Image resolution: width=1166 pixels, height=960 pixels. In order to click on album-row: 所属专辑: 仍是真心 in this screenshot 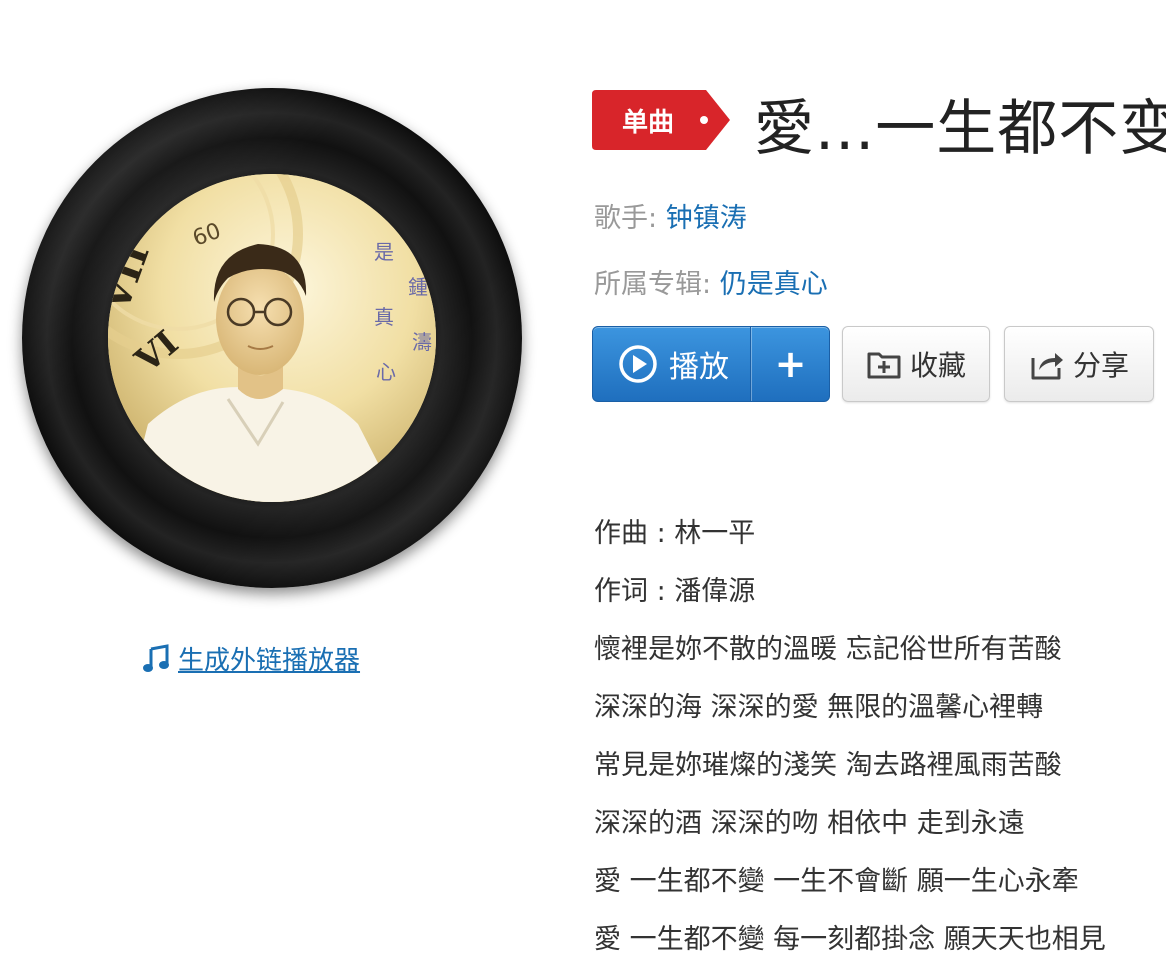, I will do `click(711, 281)`.